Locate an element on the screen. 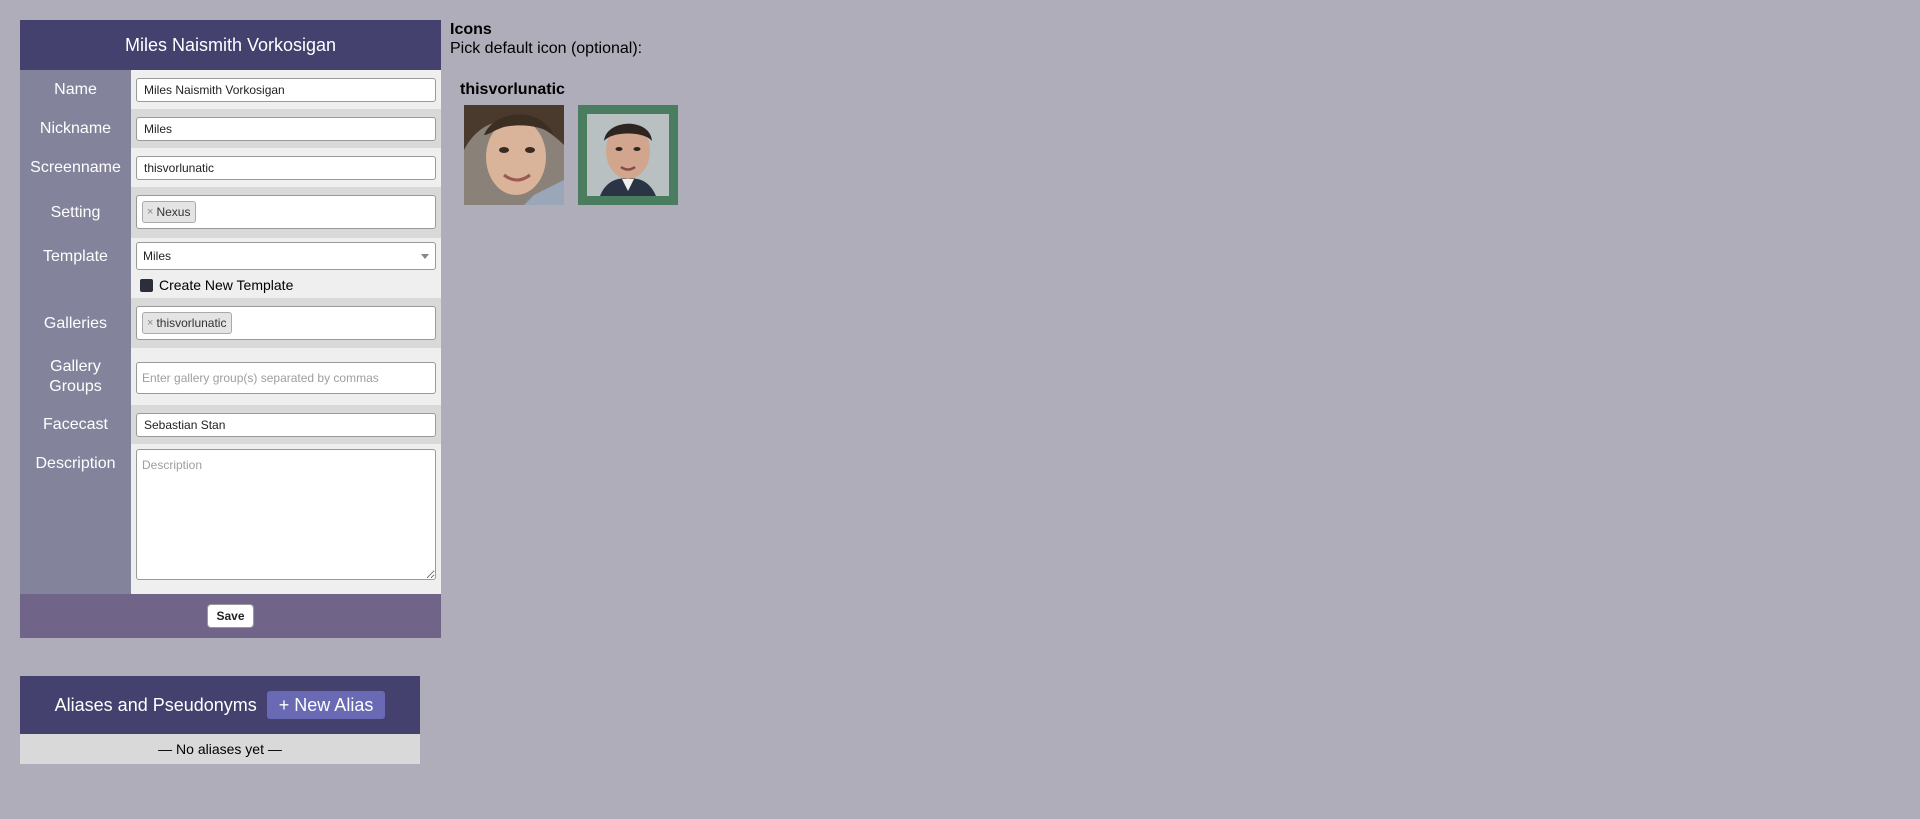 The image size is (1920, 819). screenname-row: Screenname is located at coordinates (230, 167).